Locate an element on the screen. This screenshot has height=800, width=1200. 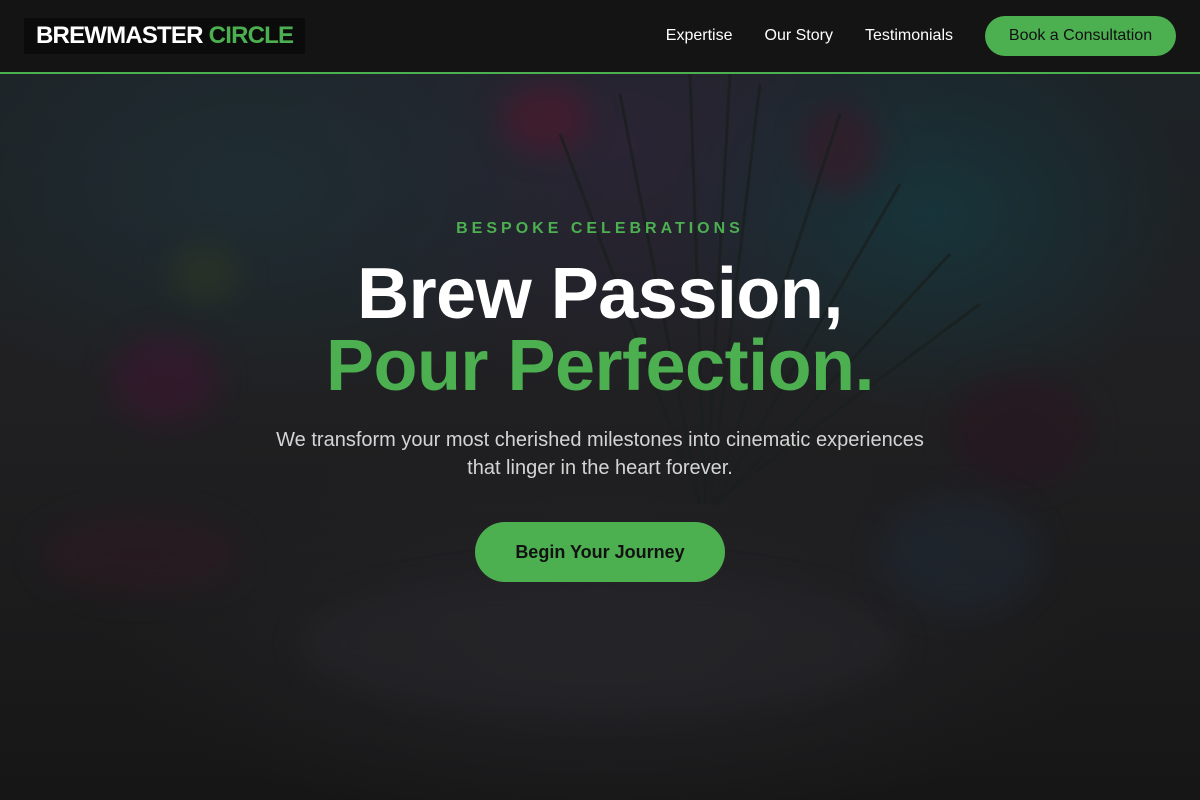
logo-word-accent: CIRCLE is located at coordinates (251, 35).